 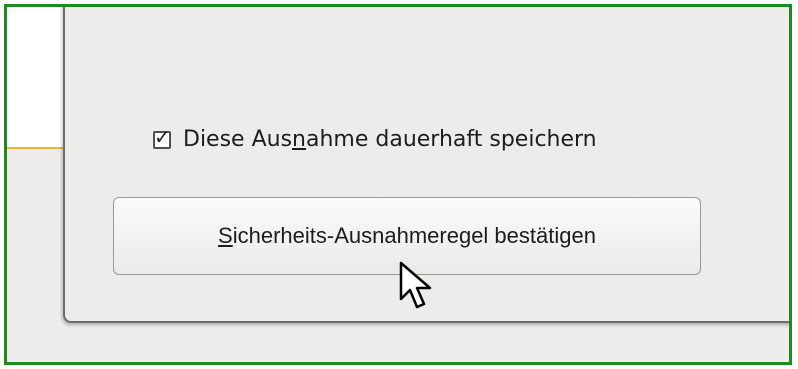 What do you see at coordinates (225, 235) in the screenshot?
I see `button-label-mnemonic: S` at bounding box center [225, 235].